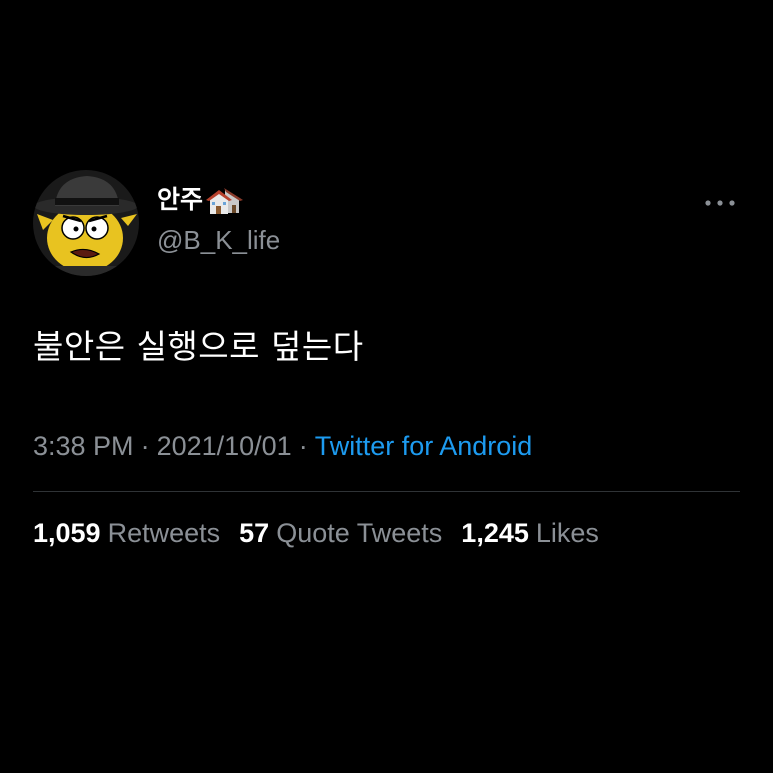  What do you see at coordinates (83, 446) in the screenshot?
I see `tweet-time: 3:38 PM` at bounding box center [83, 446].